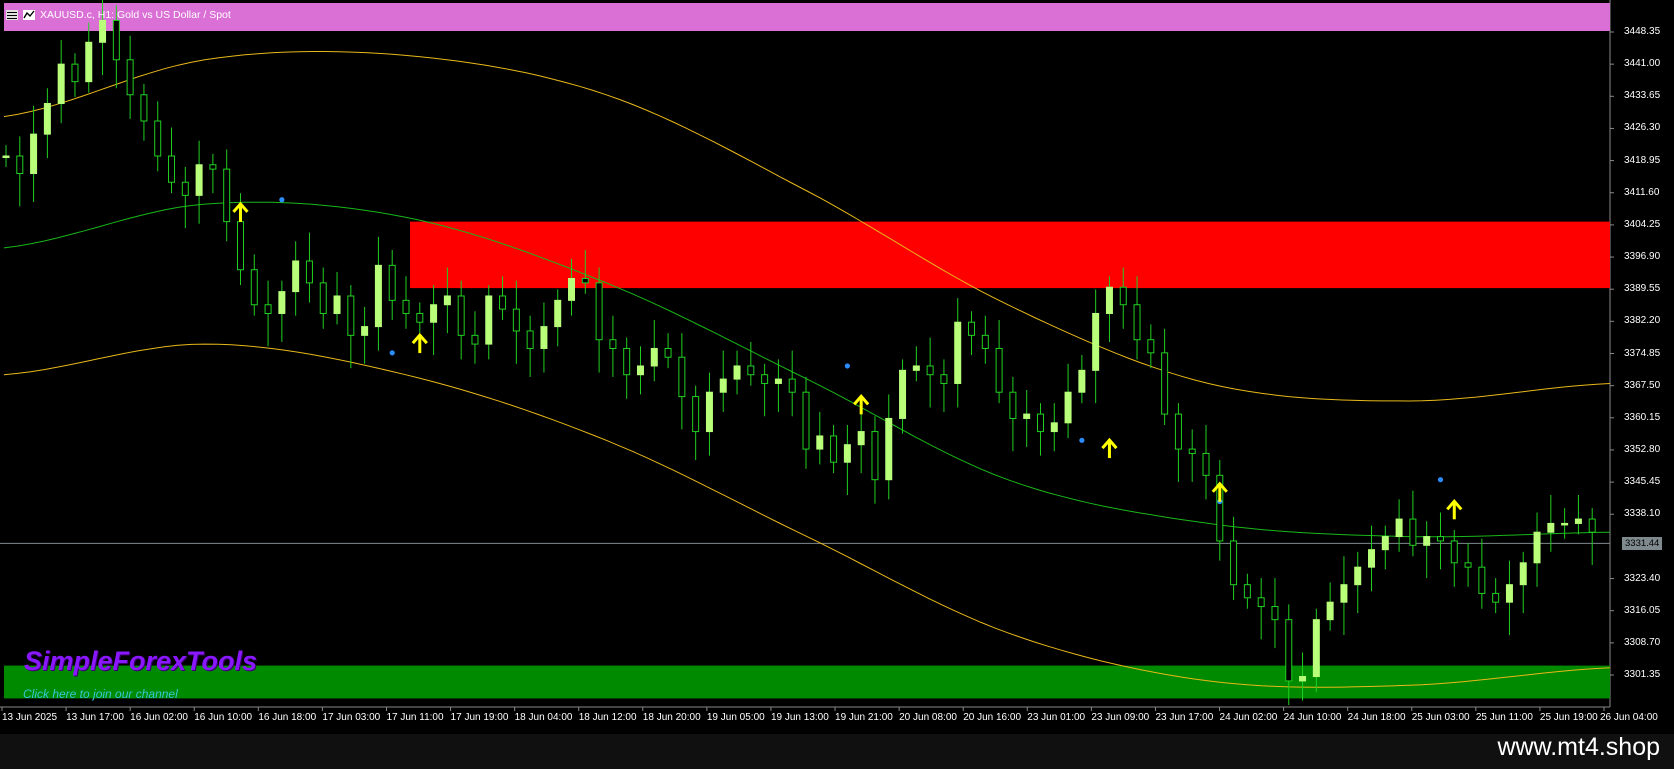 Image resolution: width=1674 pixels, height=769 pixels. Describe the element at coordinates (415, 717) in the screenshot. I see `time-tick-label: 17 Jun 11:00` at that location.